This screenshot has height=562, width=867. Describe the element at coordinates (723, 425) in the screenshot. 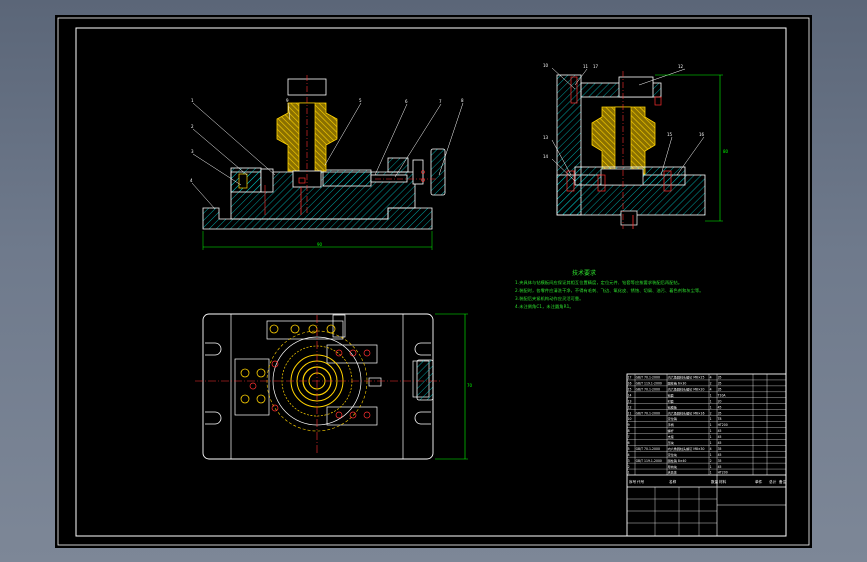

I see `title-block-cell: HT200` at that location.